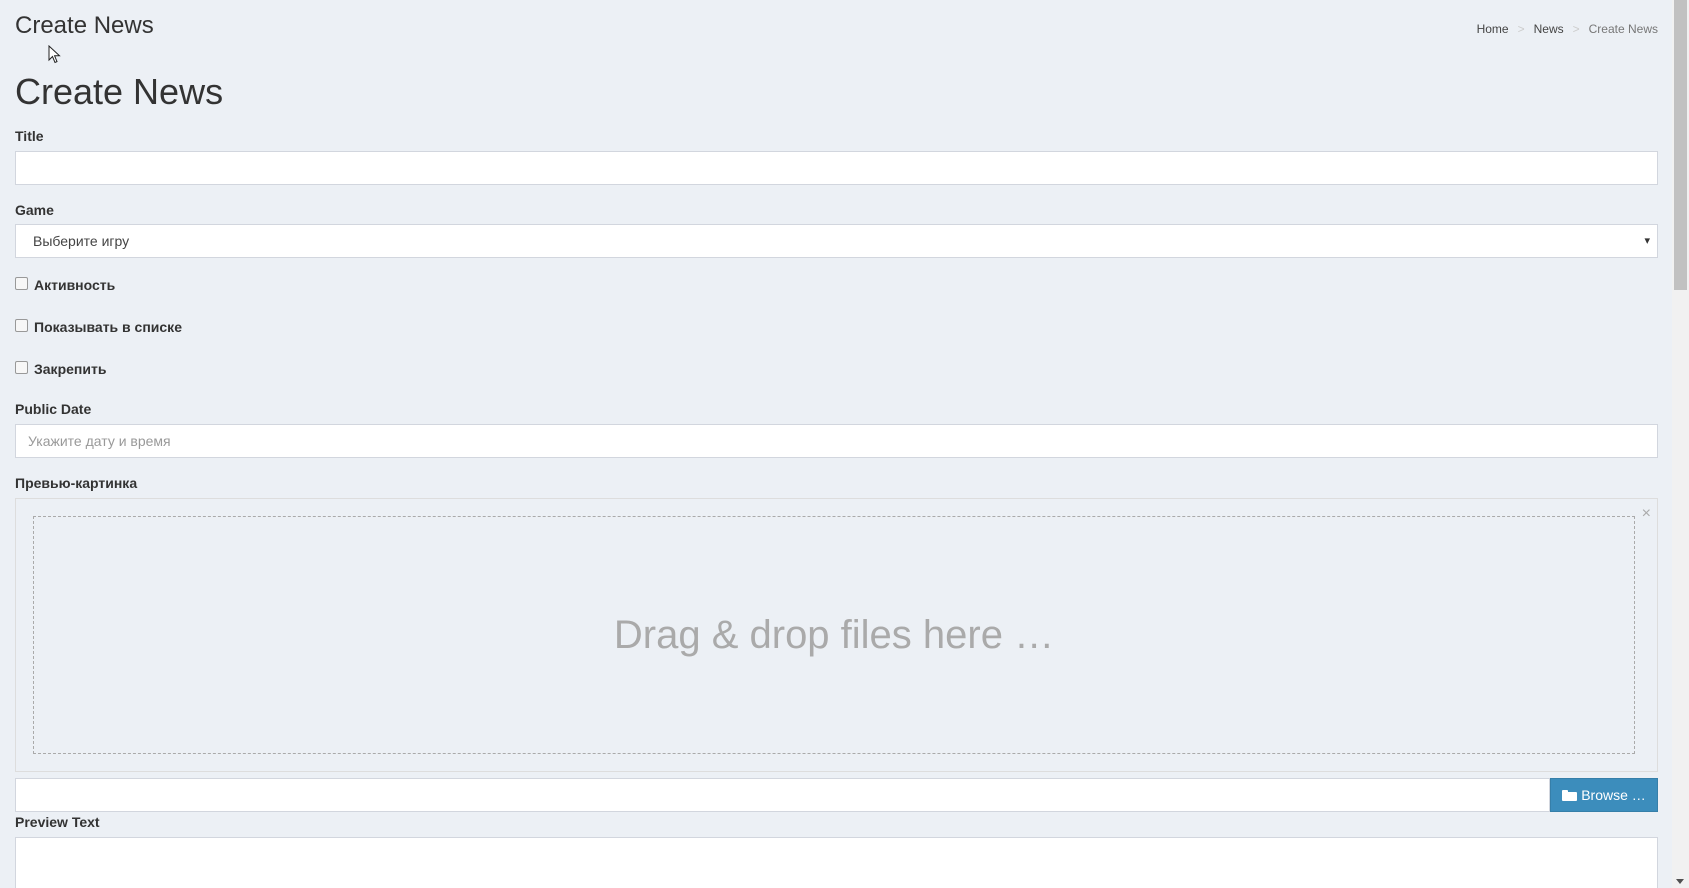 The height and width of the screenshot is (888, 1689). I want to click on game-select: Выберите игру ▾, so click(836, 241).